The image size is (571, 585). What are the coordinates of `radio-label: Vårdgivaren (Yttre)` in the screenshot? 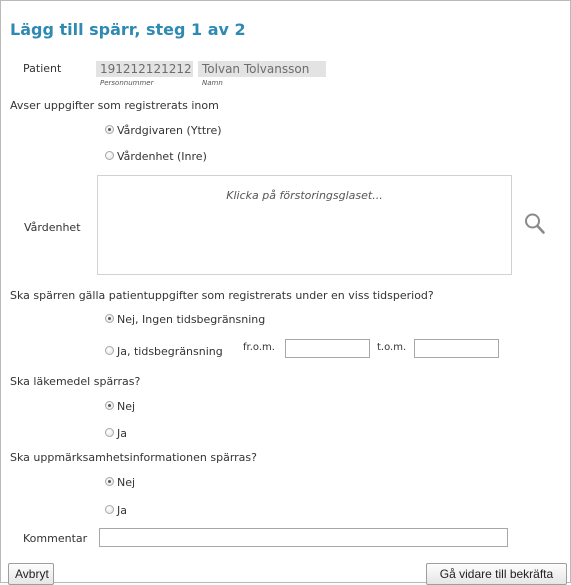 It's located at (169, 130).